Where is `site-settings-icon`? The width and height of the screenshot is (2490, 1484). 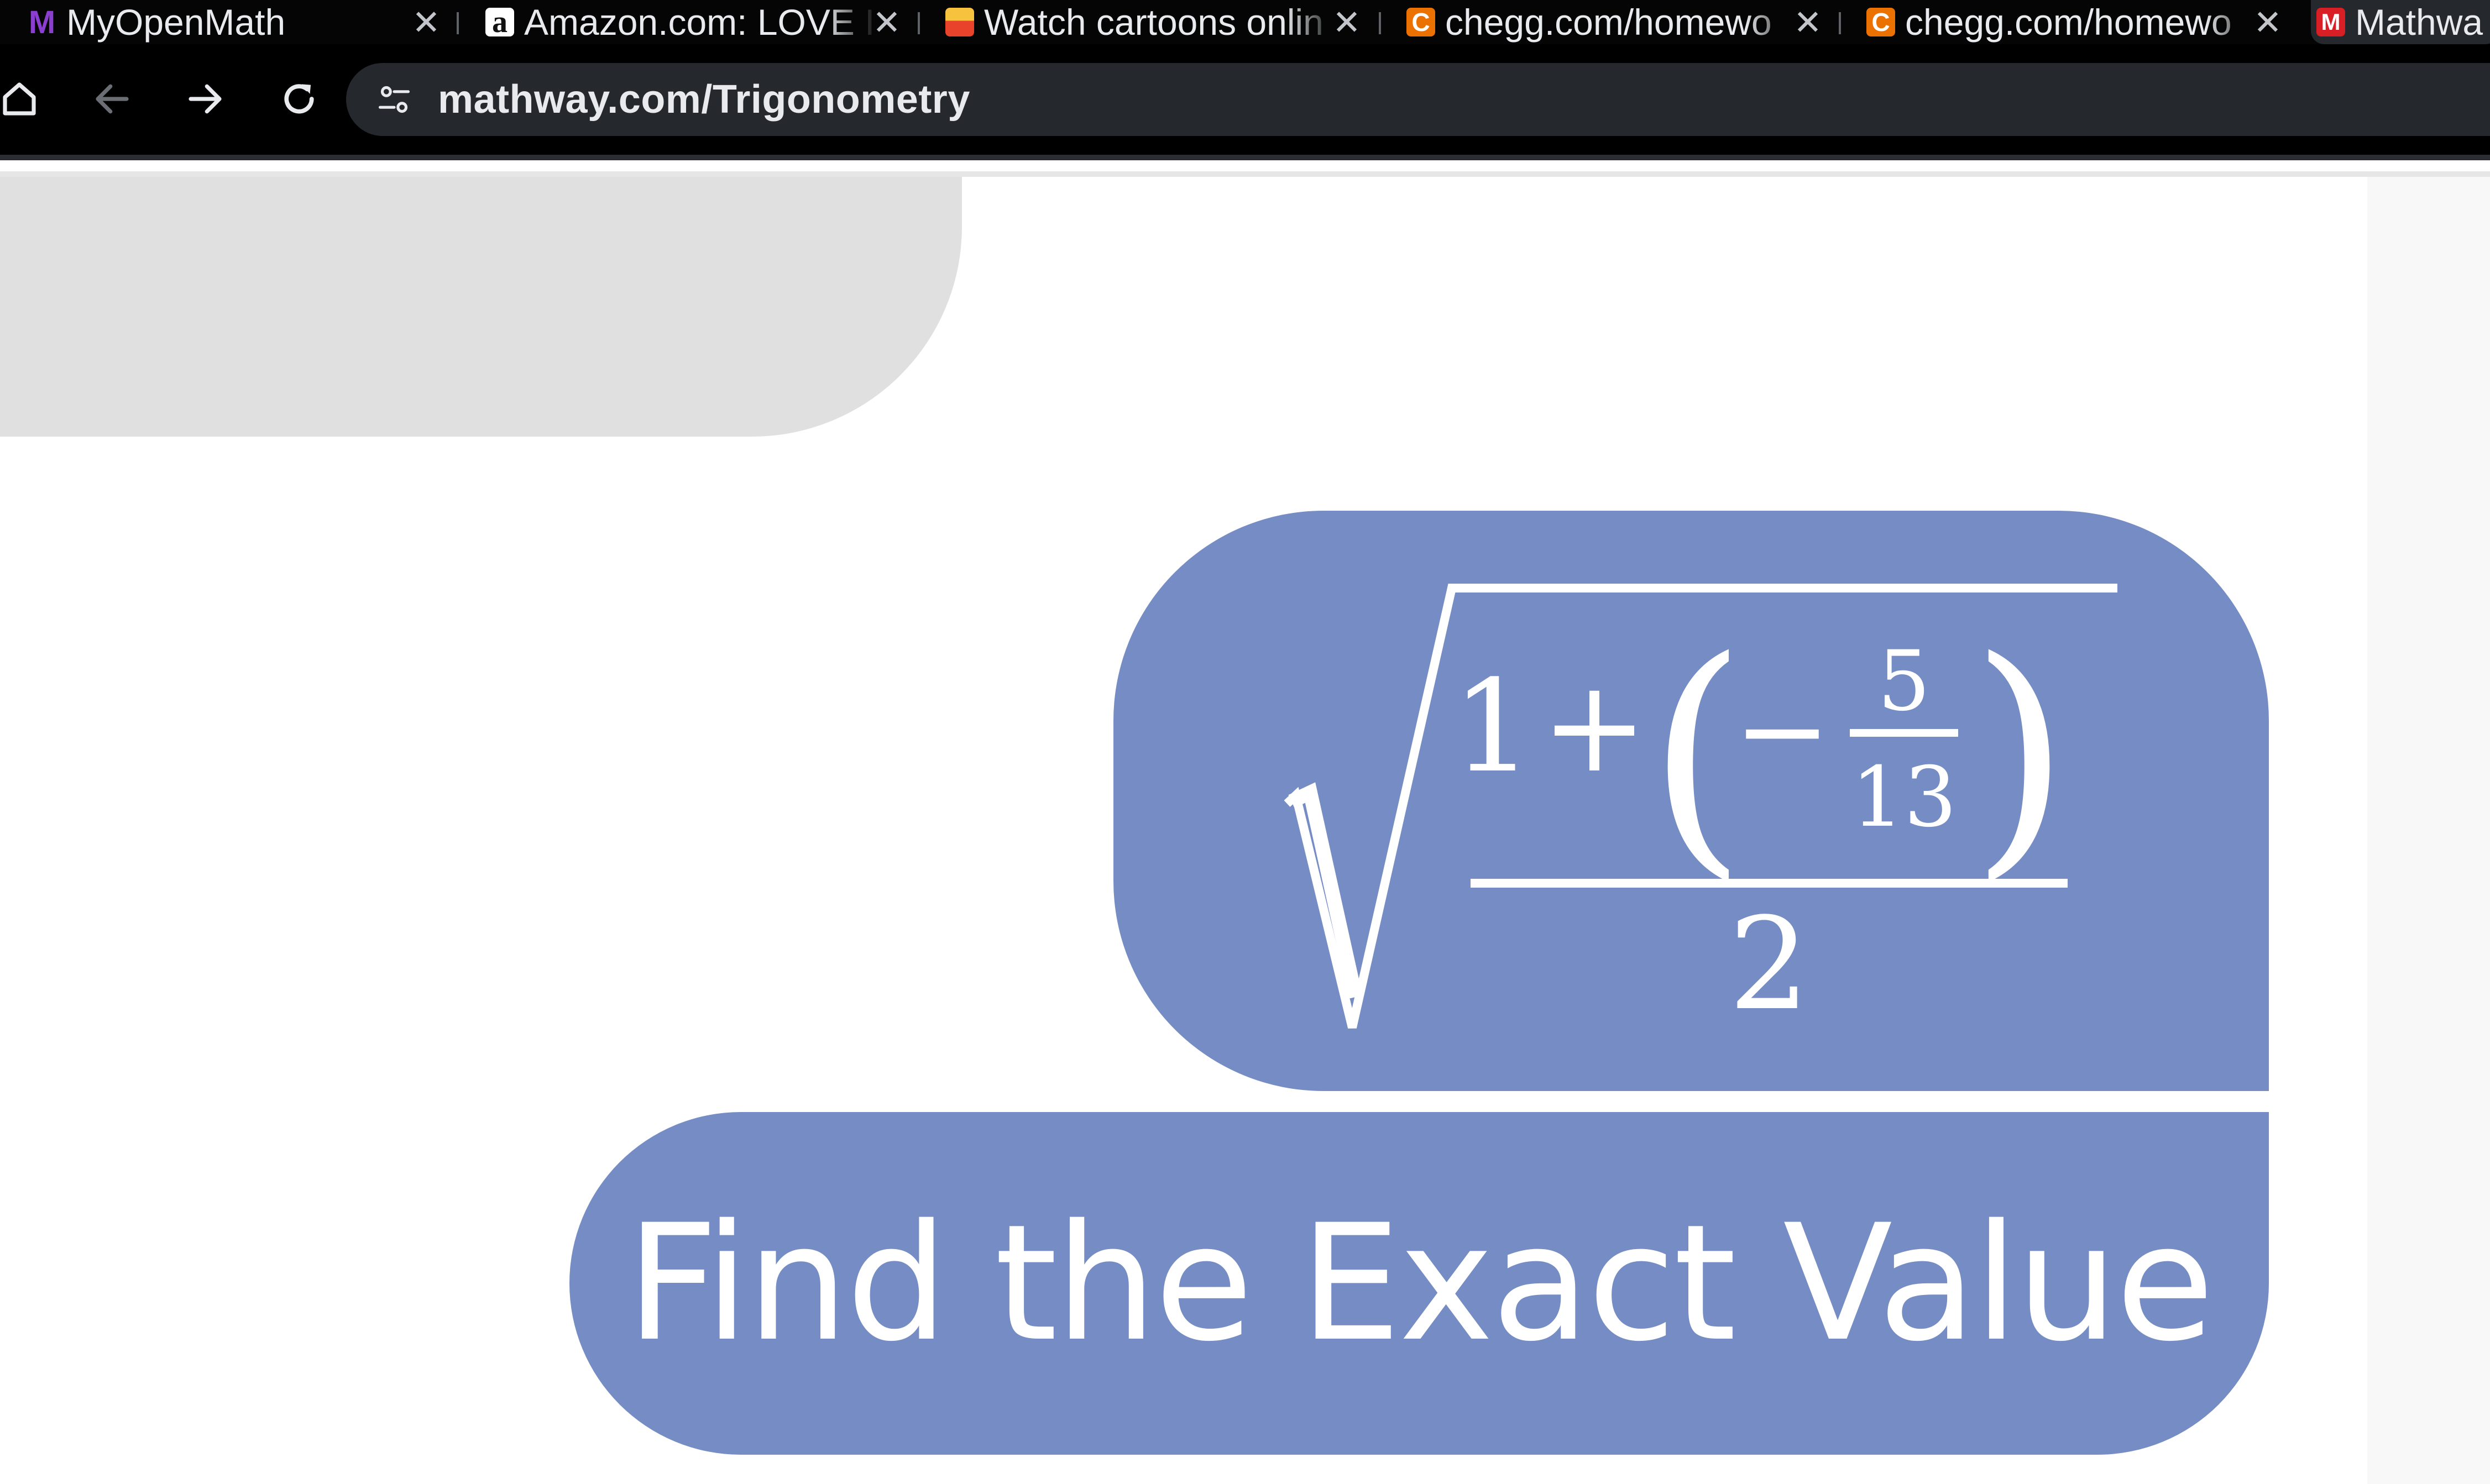
site-settings-icon is located at coordinates (394, 99).